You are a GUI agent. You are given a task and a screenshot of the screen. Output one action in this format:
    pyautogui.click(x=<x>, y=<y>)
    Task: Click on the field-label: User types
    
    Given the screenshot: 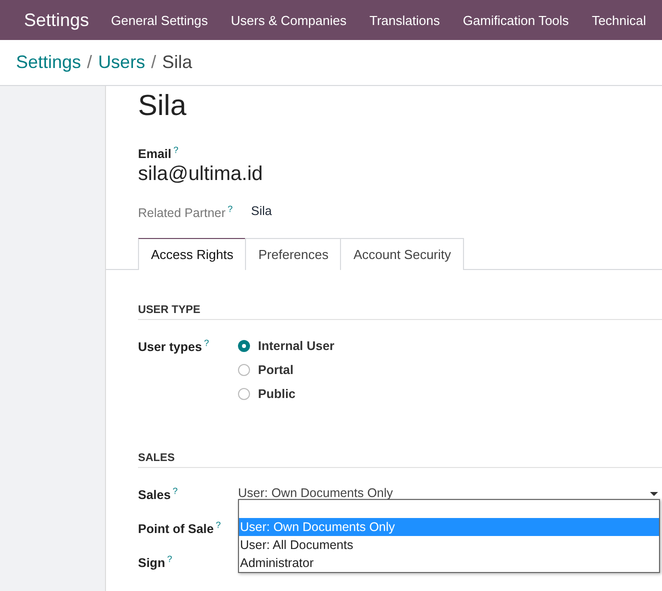 What is the action you would take?
    pyautogui.click(x=170, y=347)
    